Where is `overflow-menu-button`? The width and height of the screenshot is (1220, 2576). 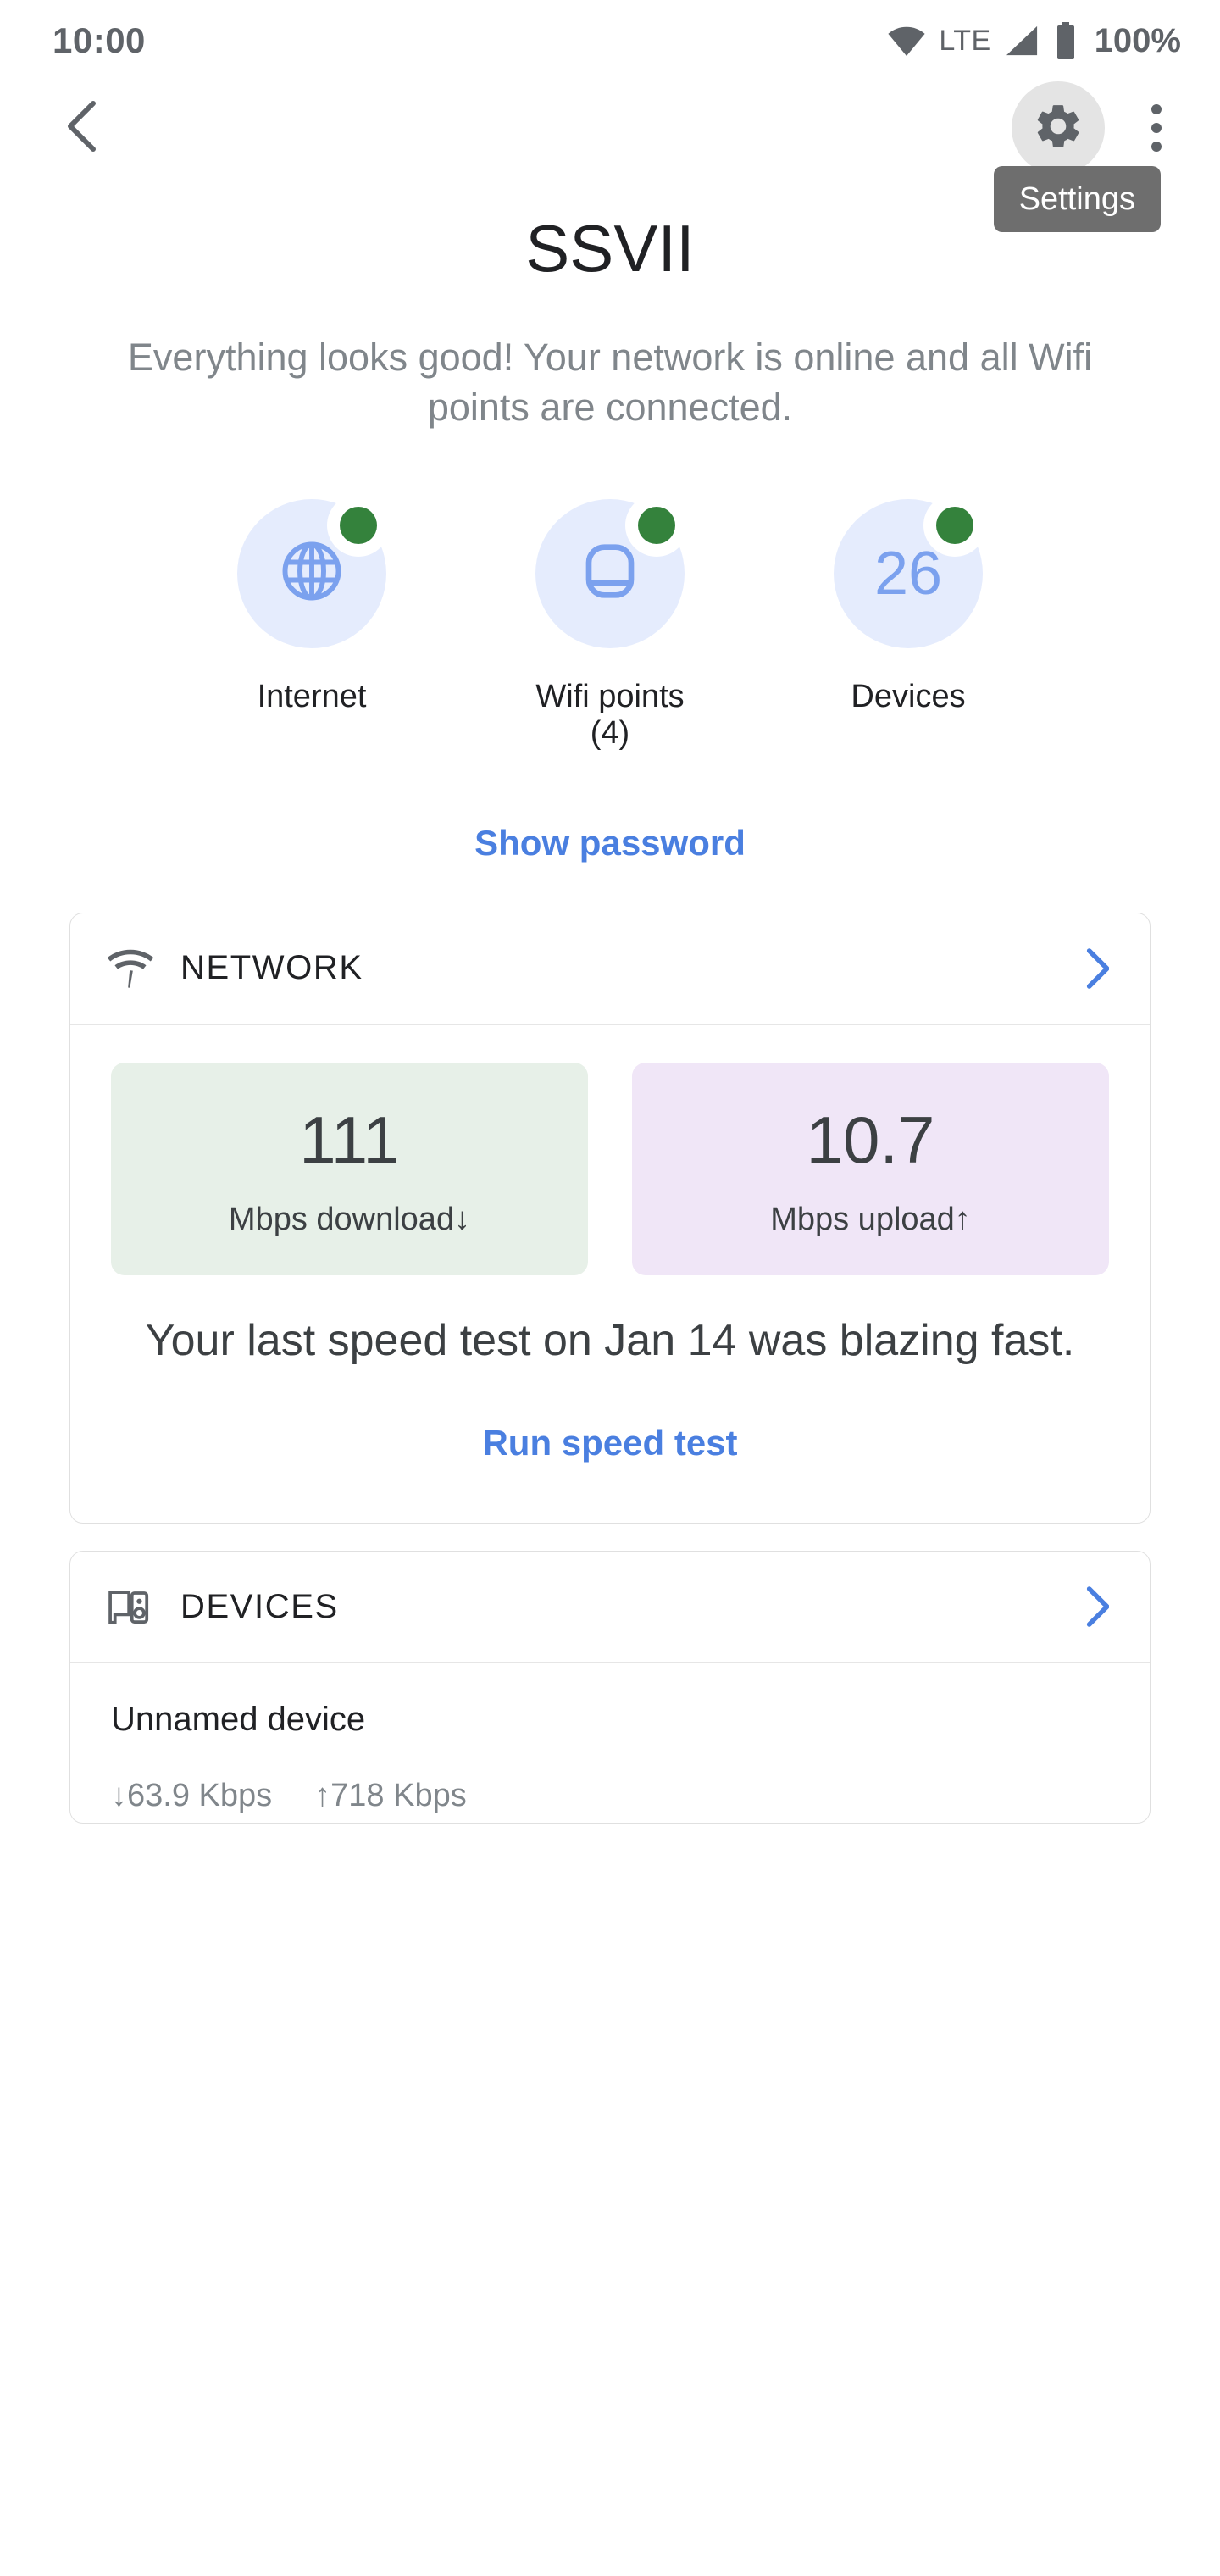
overflow-menu-button is located at coordinates (1156, 128).